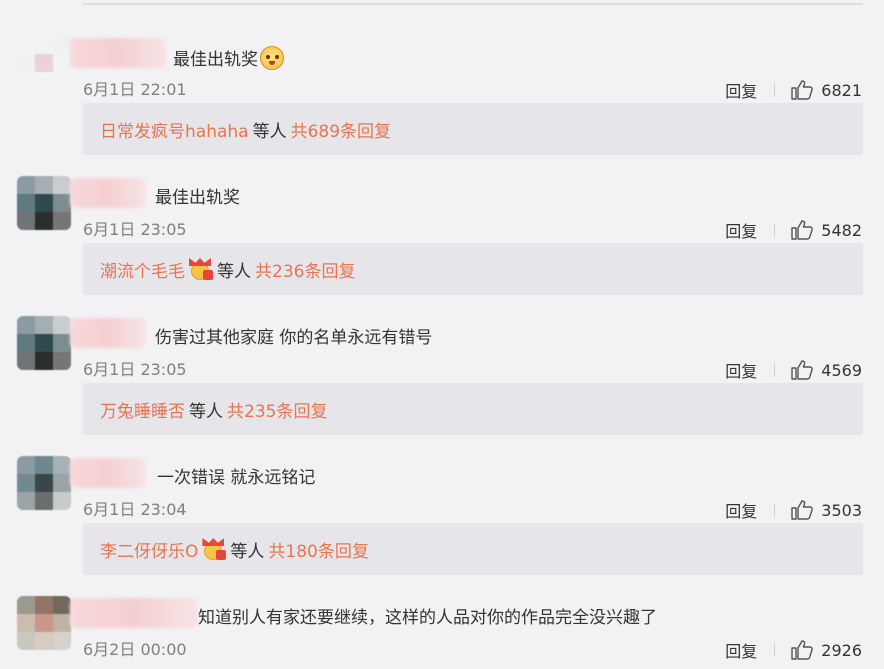 This screenshot has height=669, width=884. I want to click on like-count: 4569, so click(841, 370).